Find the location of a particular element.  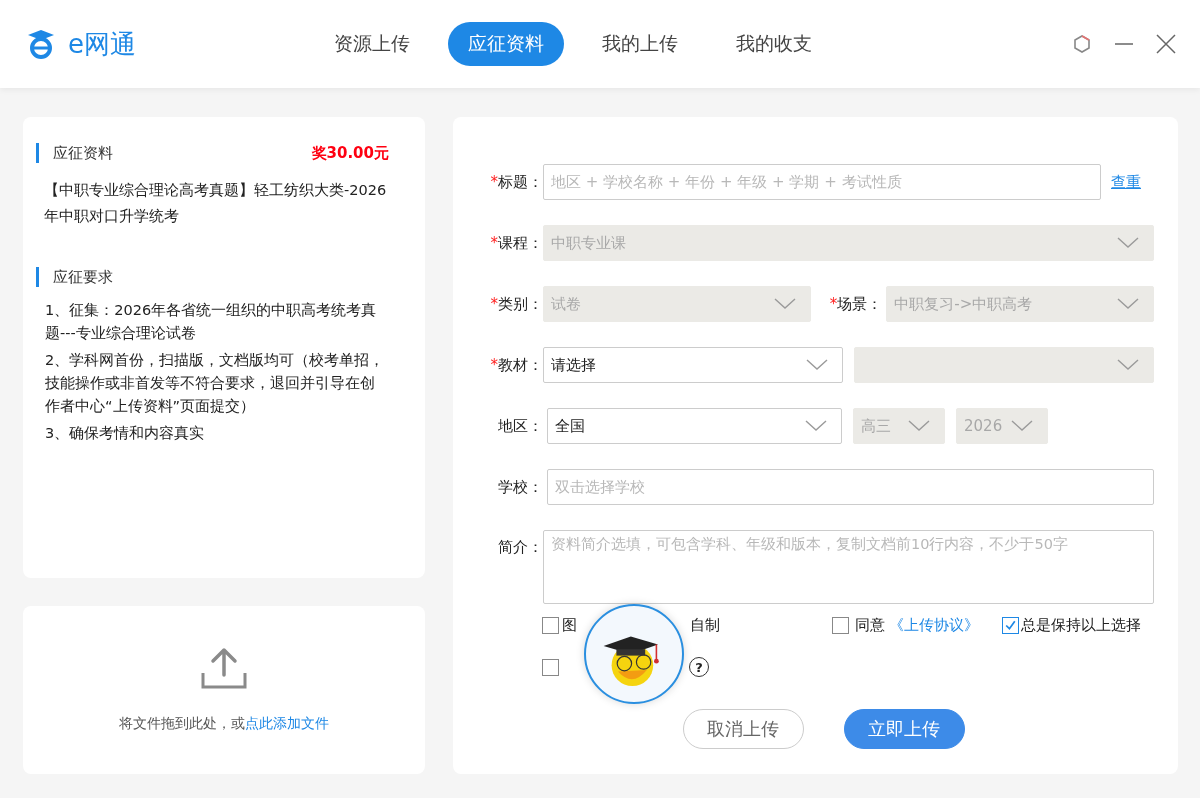

text-field: 地区 + 学校名称 + 年份 + 年级 + 学期 + 考试性质 is located at coordinates (822, 182).